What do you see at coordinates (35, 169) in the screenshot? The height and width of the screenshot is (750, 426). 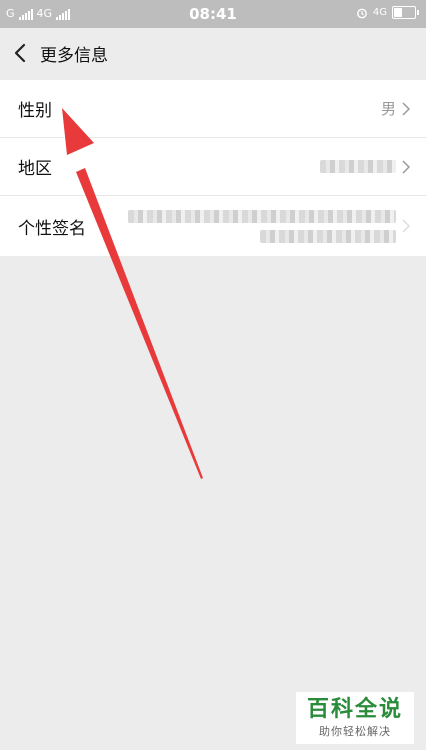 I see `row-label: 地区` at bounding box center [35, 169].